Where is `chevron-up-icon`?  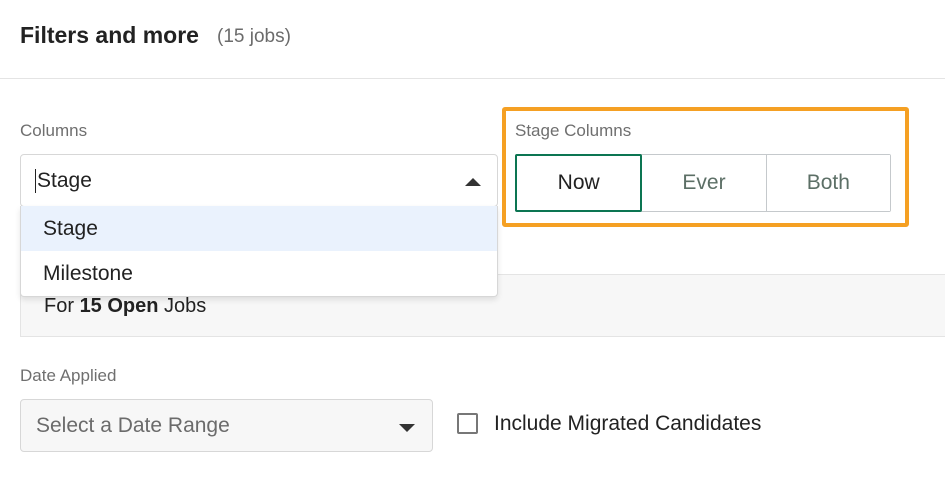 chevron-up-icon is located at coordinates (473, 182).